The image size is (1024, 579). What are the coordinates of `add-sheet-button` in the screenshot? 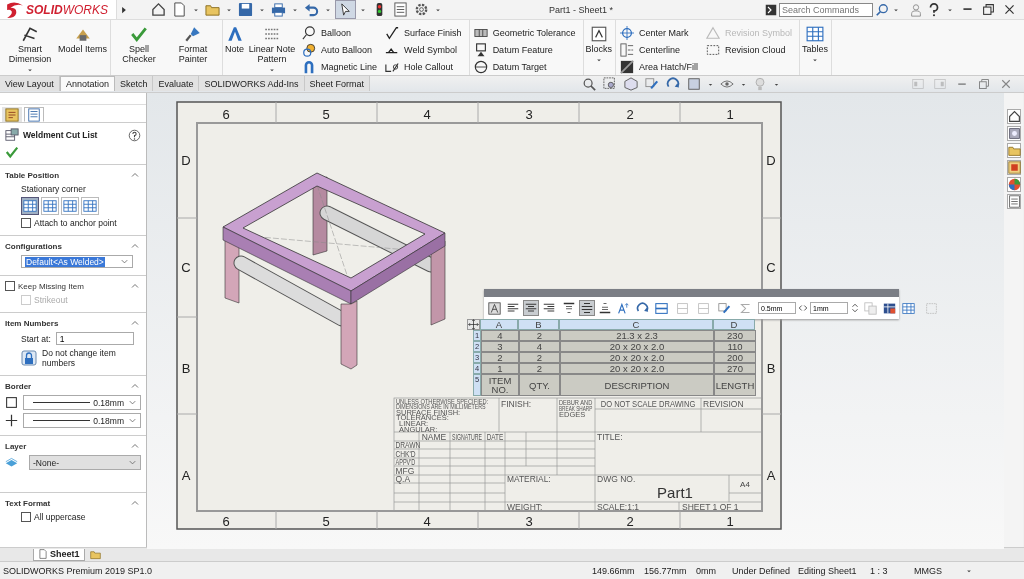 It's located at (95, 554).